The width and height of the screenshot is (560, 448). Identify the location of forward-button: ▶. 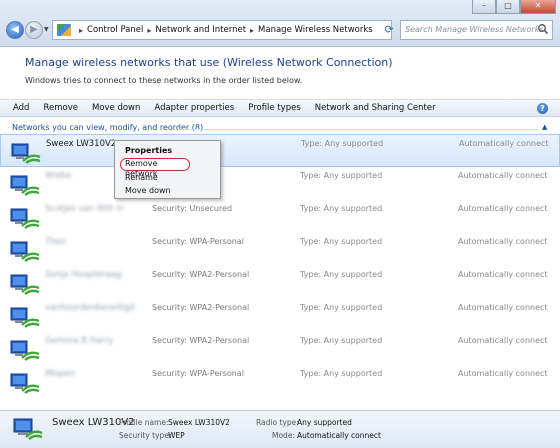
(34, 30).